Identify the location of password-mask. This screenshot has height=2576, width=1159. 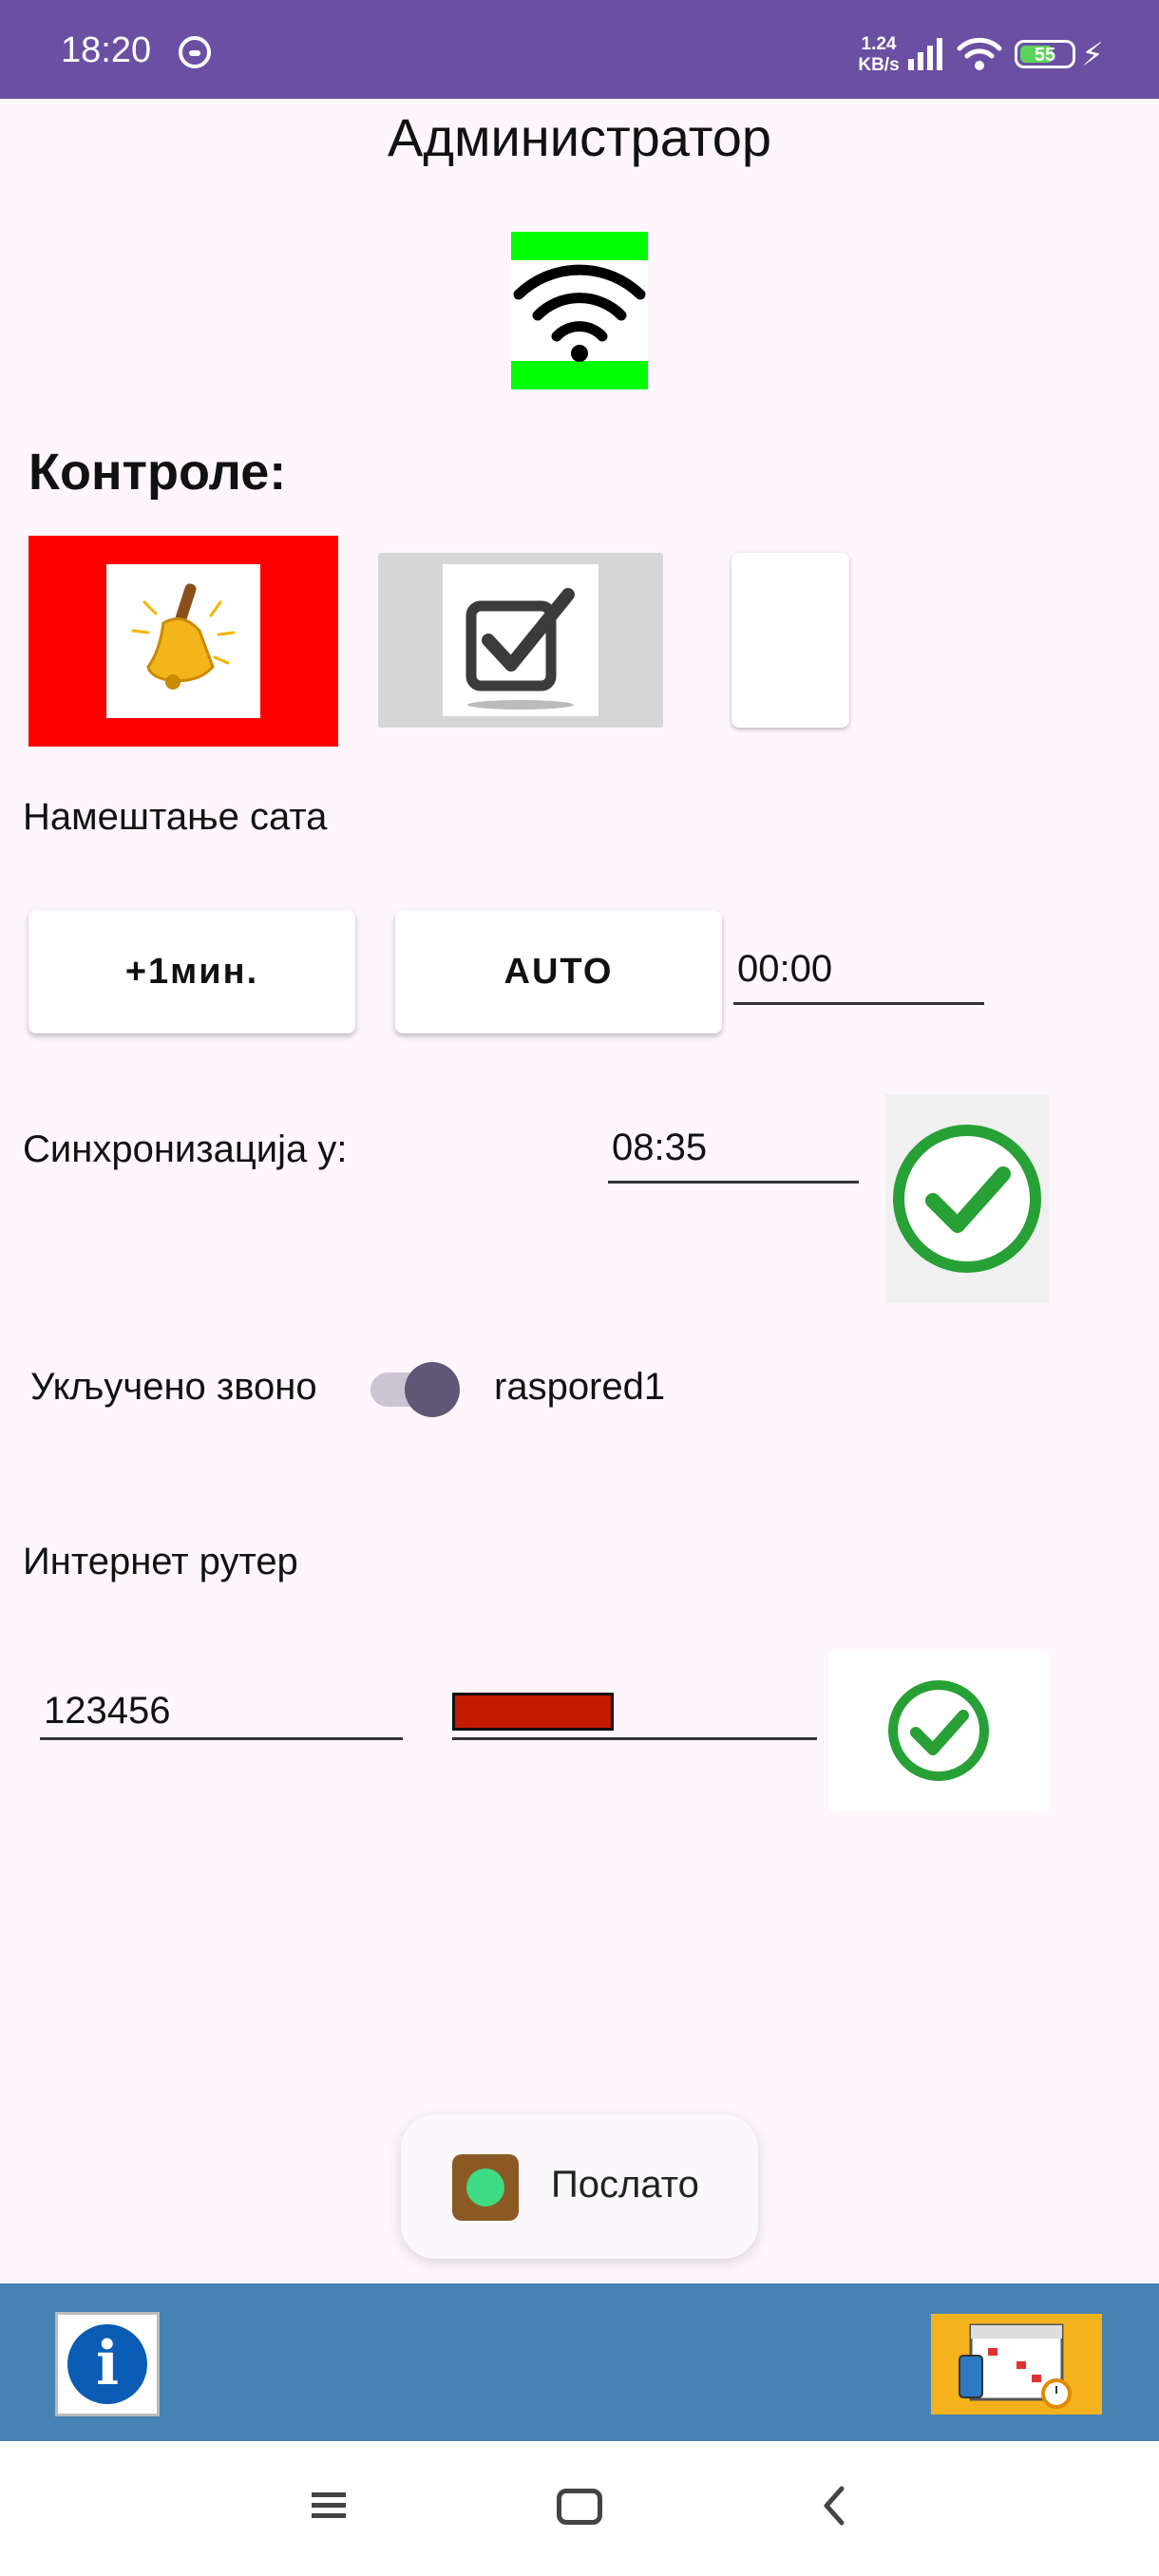
(533, 1712).